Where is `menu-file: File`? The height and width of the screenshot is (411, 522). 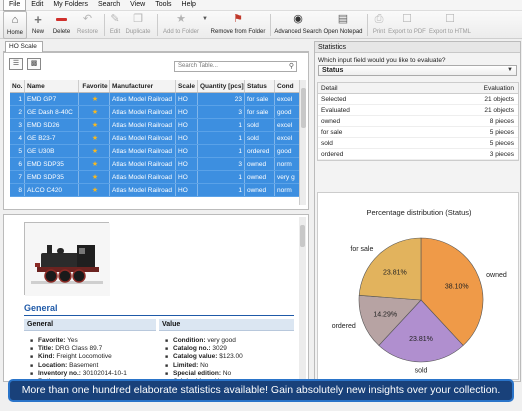 menu-file: File is located at coordinates (15, 5).